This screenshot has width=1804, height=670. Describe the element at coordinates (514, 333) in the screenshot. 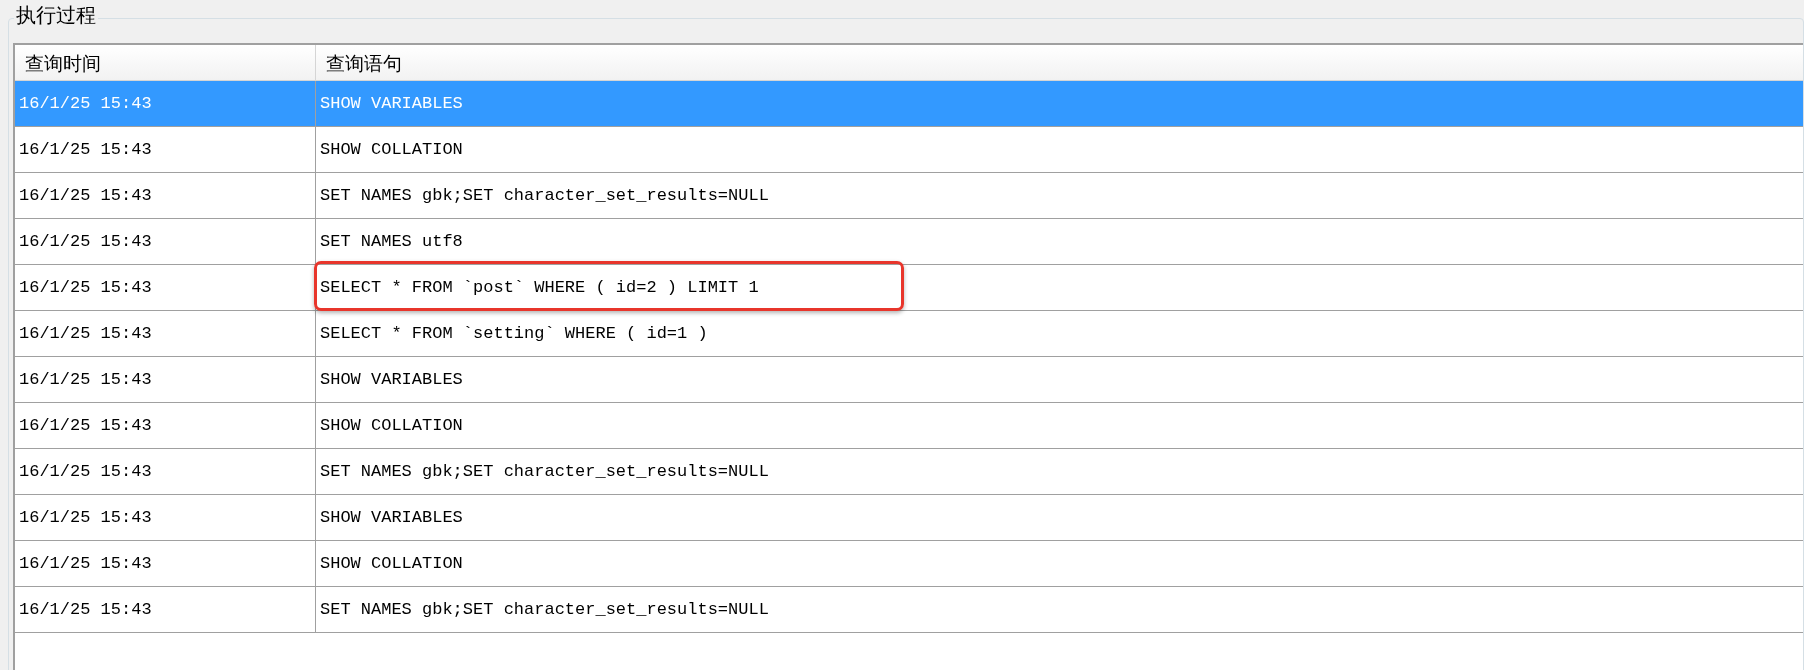

I see `query-text: SELECT * FROM `setting` WHERE ( id=1 )` at that location.